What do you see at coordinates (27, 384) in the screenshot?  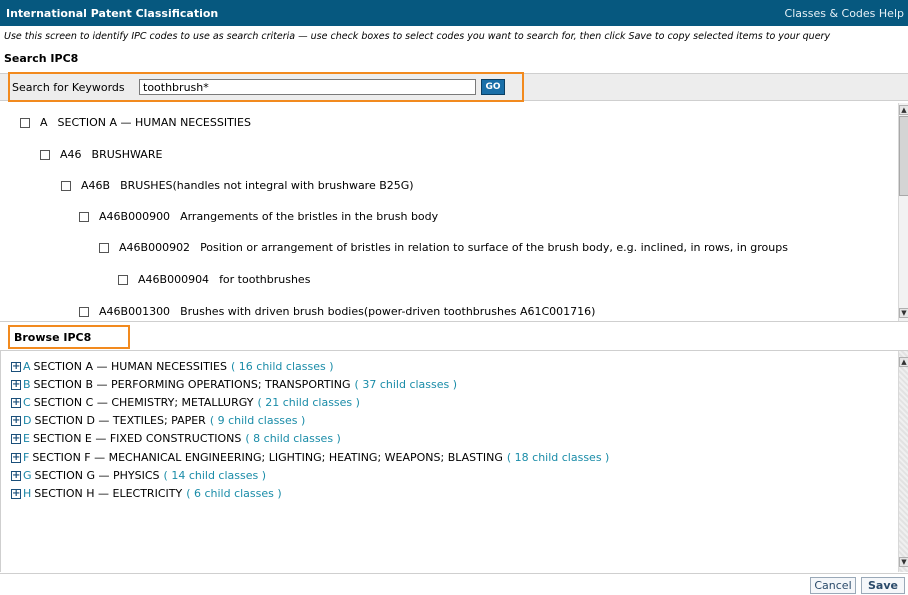 I see `section-letter: B` at bounding box center [27, 384].